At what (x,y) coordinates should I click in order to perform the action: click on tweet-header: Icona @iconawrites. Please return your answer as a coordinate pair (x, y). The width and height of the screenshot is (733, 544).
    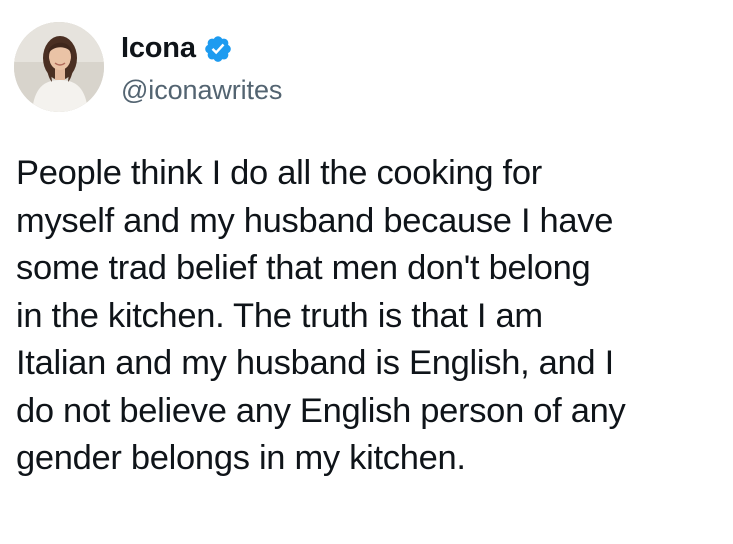
    Looking at the image, I should click on (148, 67).